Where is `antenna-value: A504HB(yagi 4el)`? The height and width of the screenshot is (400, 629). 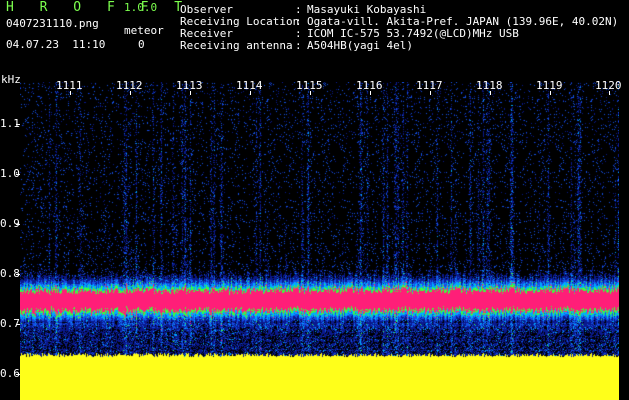 antenna-value: A504HB(yagi 4el) is located at coordinates (360, 45).